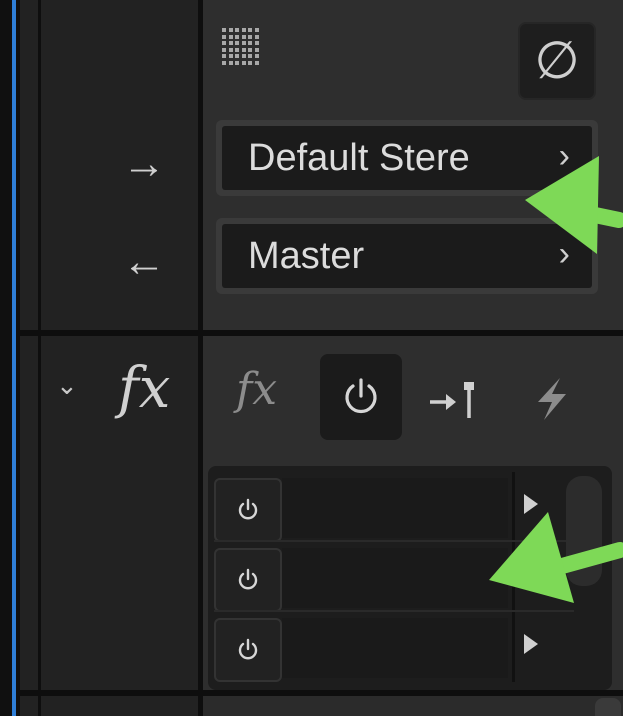  I want to click on fx-rack-icon: fx, so click(256, 389).